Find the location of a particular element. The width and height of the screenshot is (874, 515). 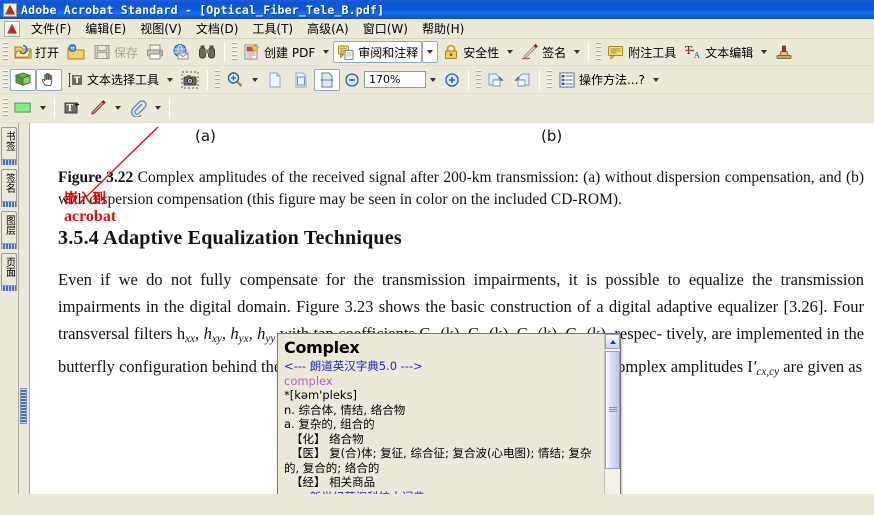

scroll-up-button is located at coordinates (612, 341).